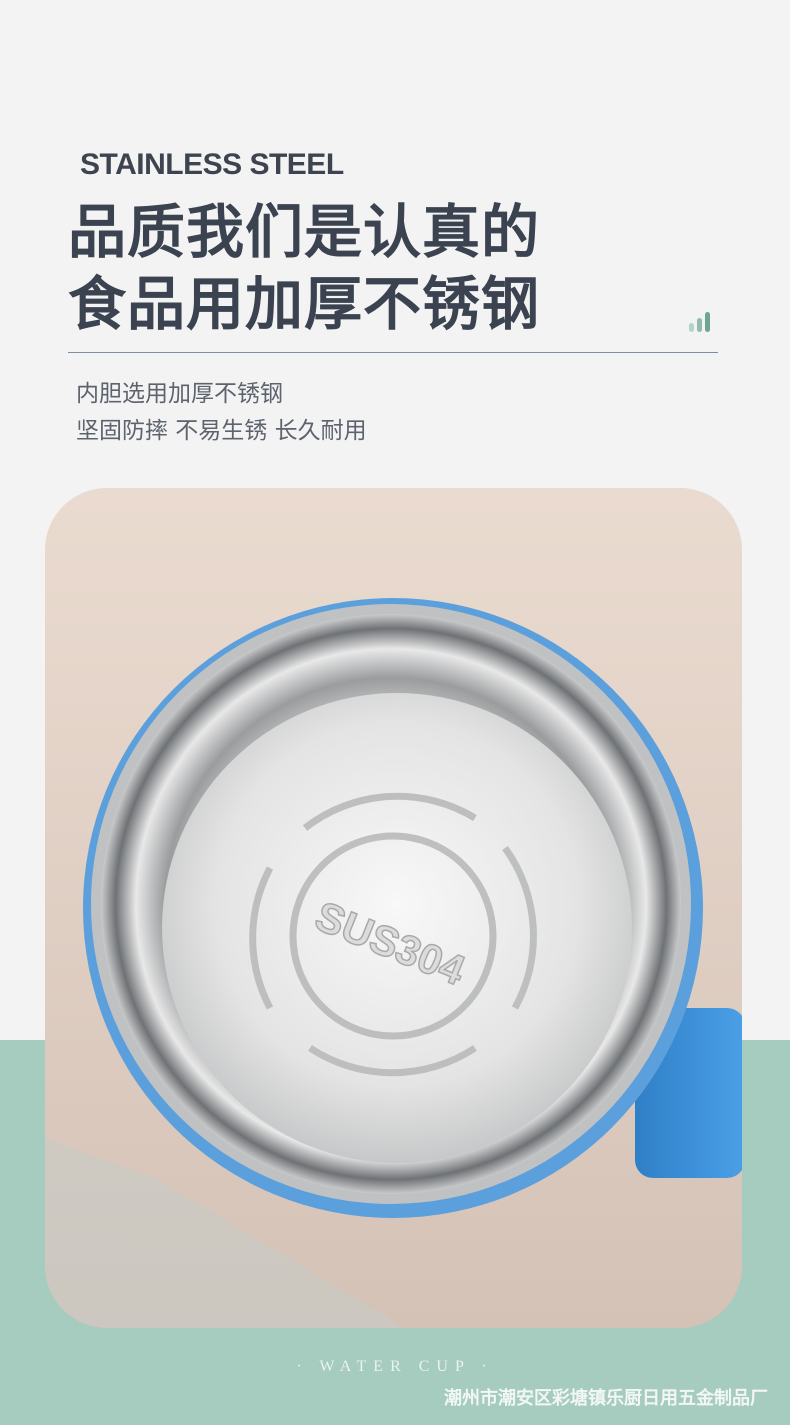 The width and height of the screenshot is (790, 1425). Describe the element at coordinates (606, 1398) in the screenshot. I see `footer-watermark: 潮州市潮安区彩塘镇乐厨日用五金制品厂` at that location.